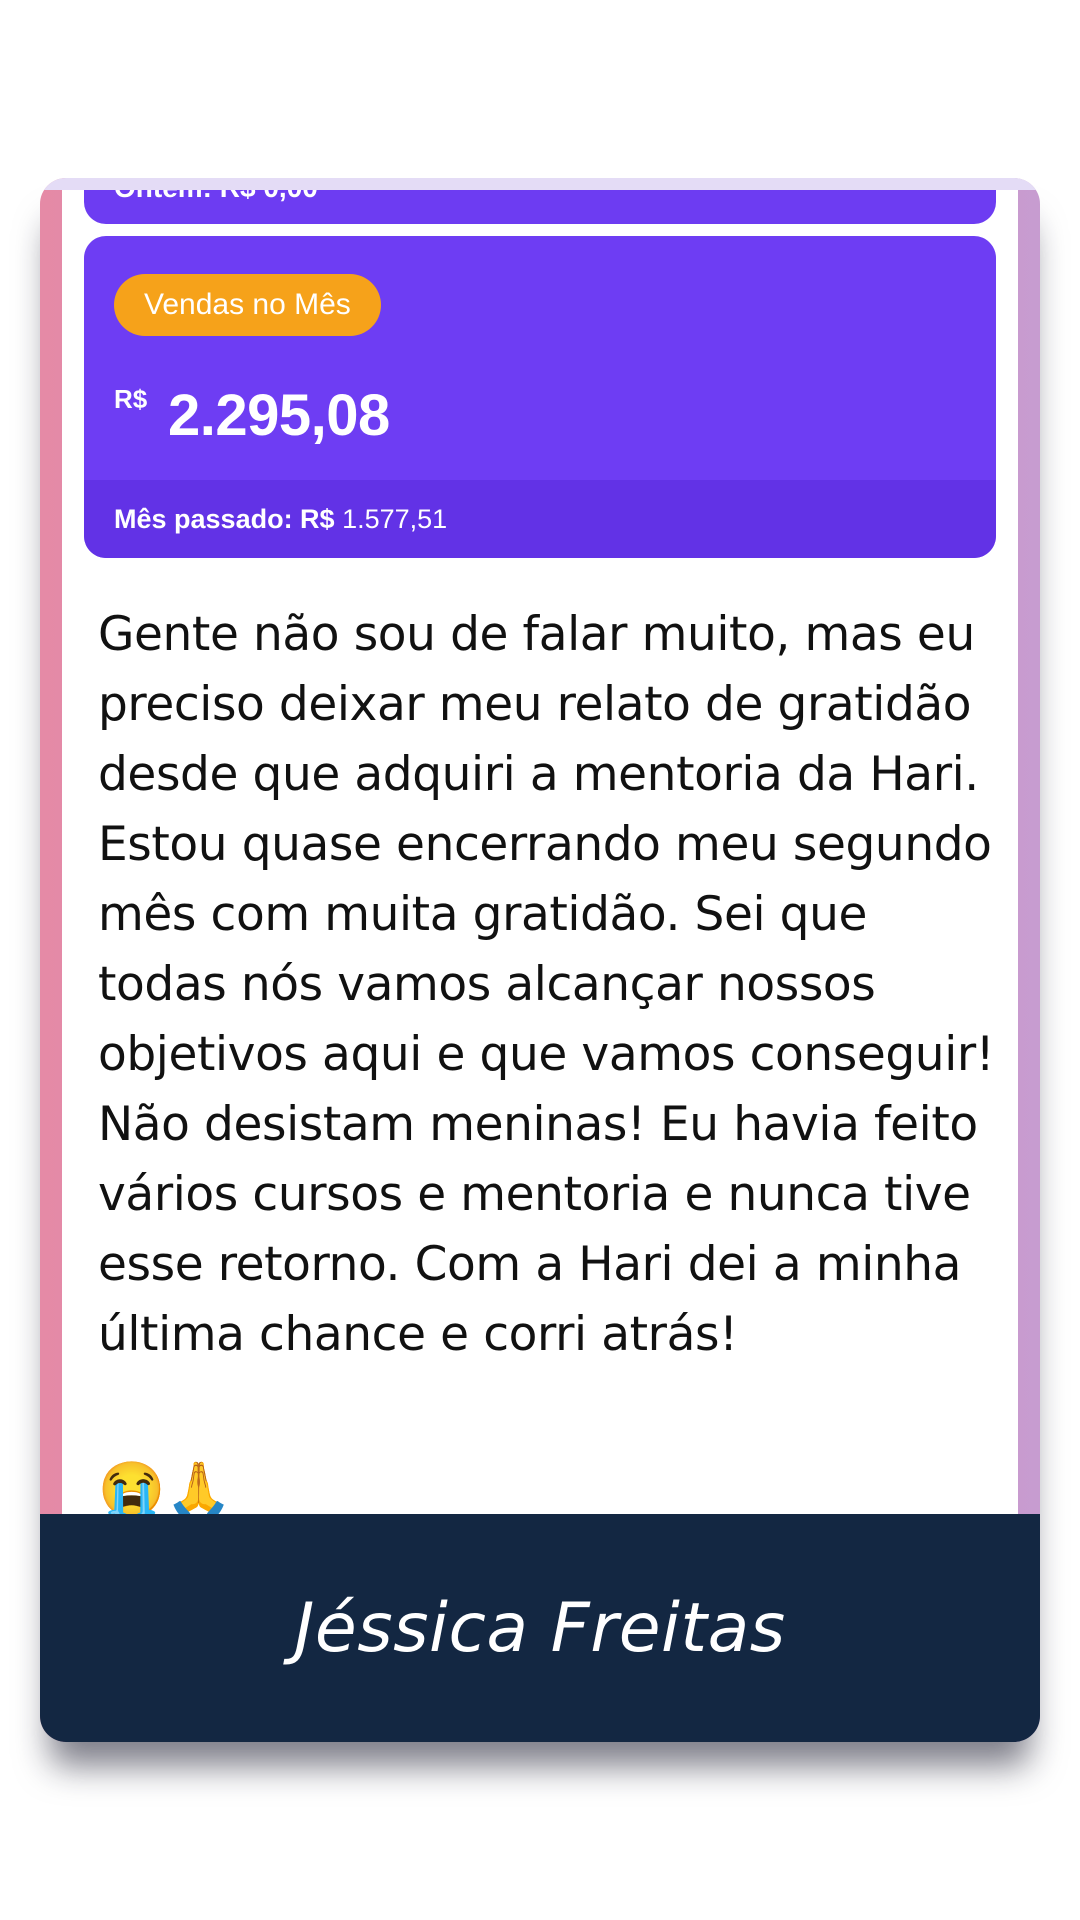 The width and height of the screenshot is (1080, 1920). What do you see at coordinates (540, 519) in the screenshot?
I see `previous-month-row: Mês passado: R$ 1.577,51` at bounding box center [540, 519].